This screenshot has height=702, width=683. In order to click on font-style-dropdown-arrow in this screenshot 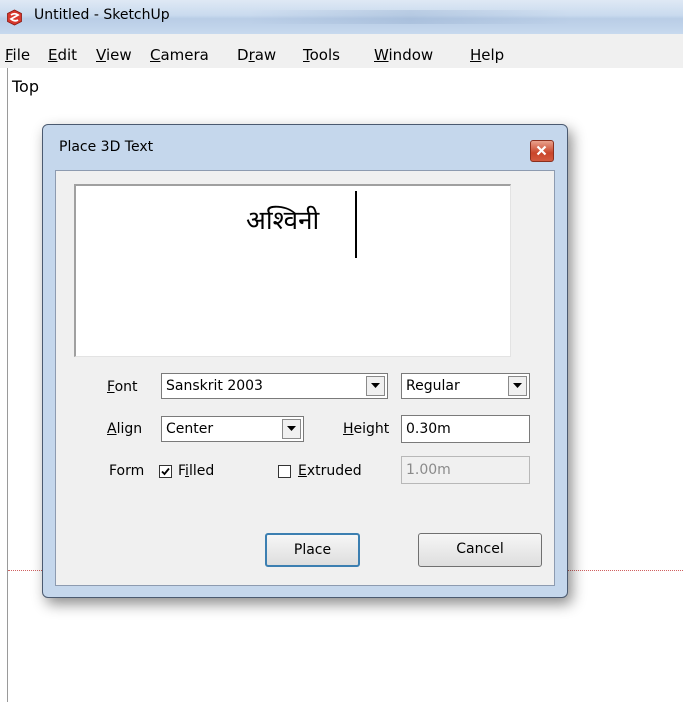, I will do `click(517, 386)`.